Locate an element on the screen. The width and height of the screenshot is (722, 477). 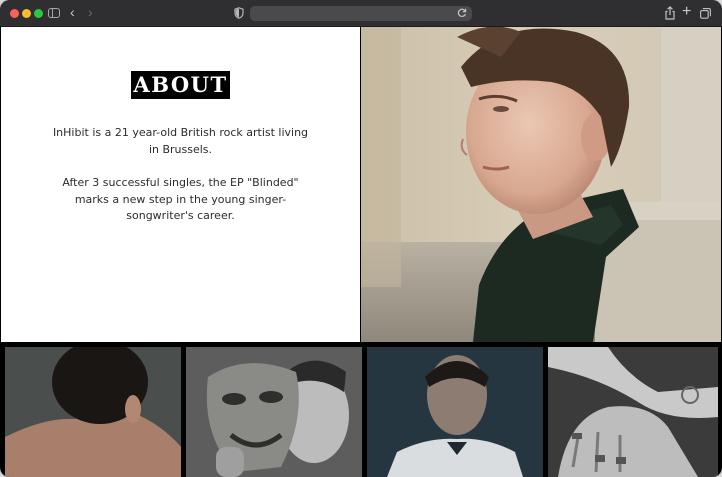
browser-toolbar: ‹ › + is located at coordinates (361, 13).